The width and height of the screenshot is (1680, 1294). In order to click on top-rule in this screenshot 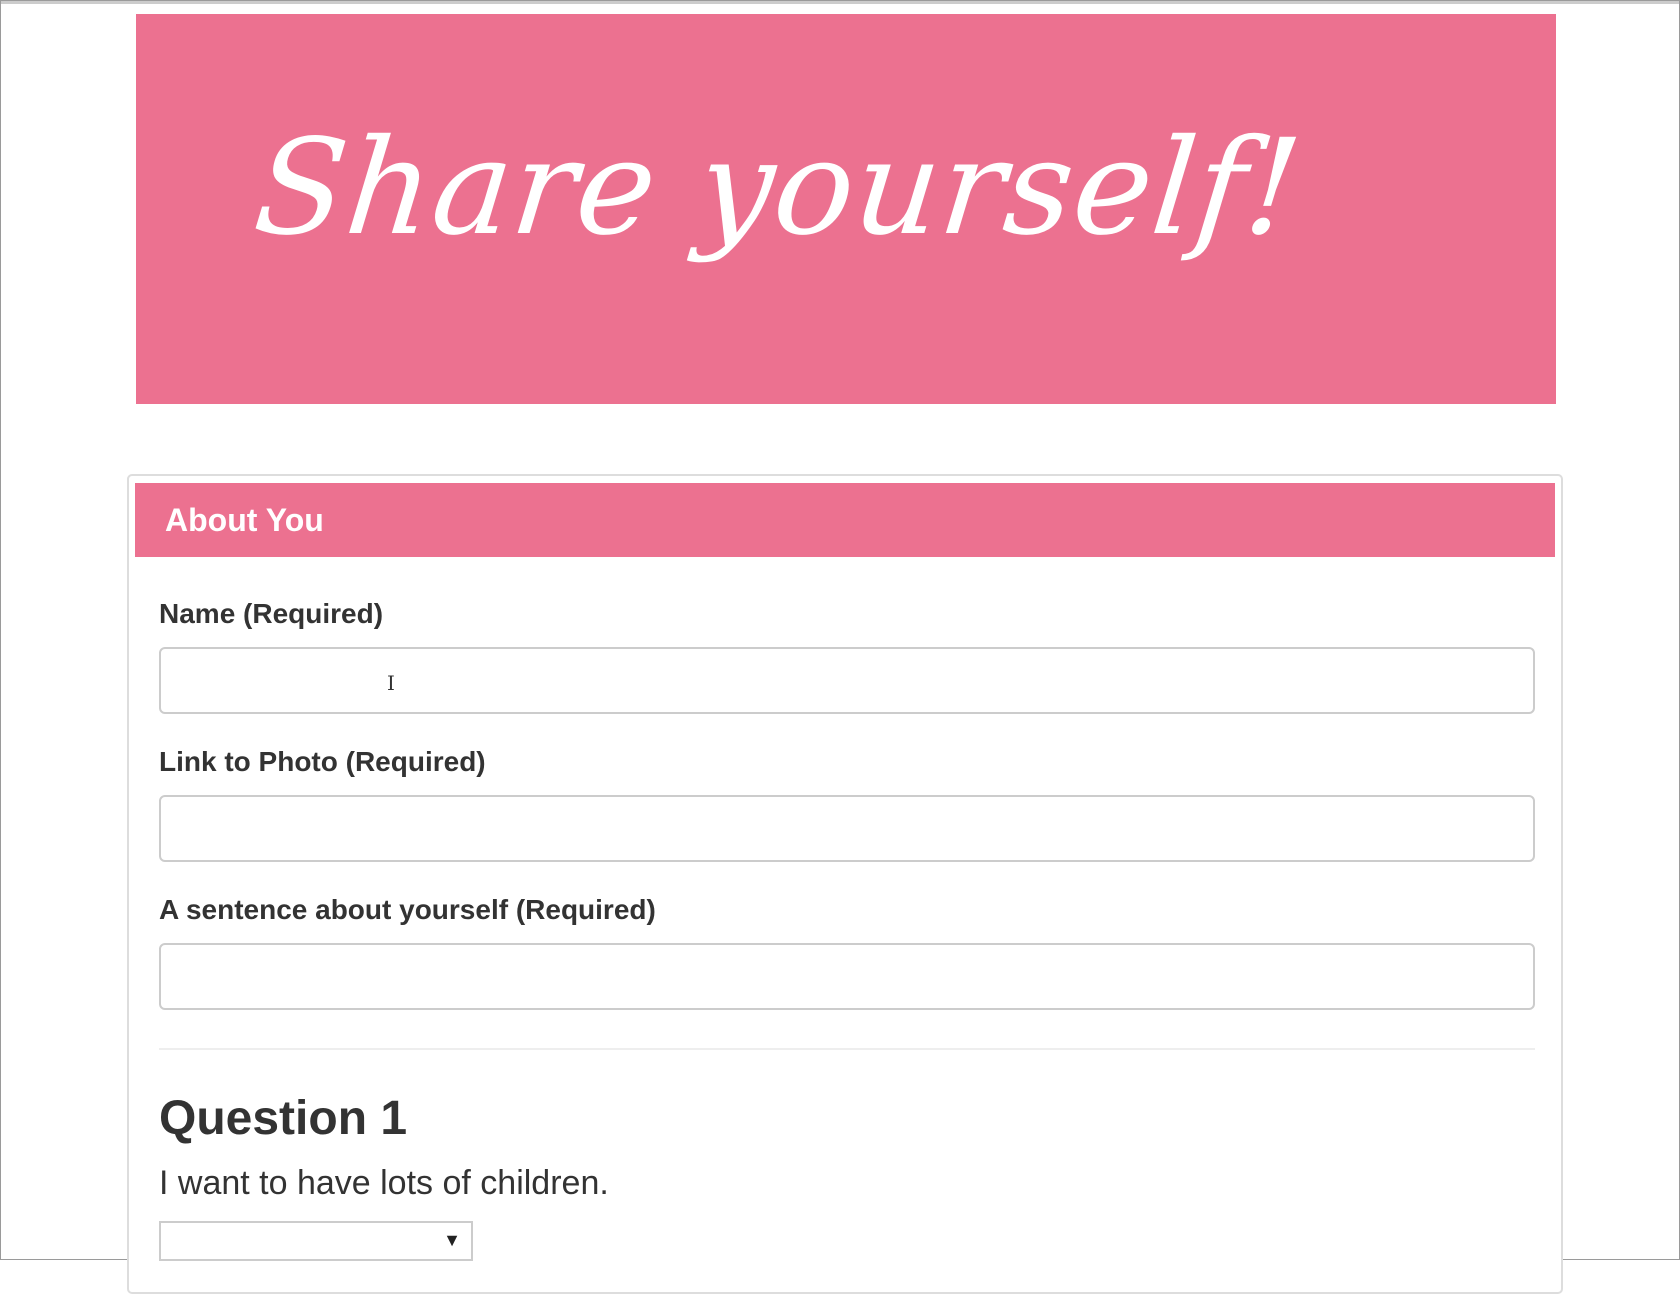, I will do `click(840, 2)`.